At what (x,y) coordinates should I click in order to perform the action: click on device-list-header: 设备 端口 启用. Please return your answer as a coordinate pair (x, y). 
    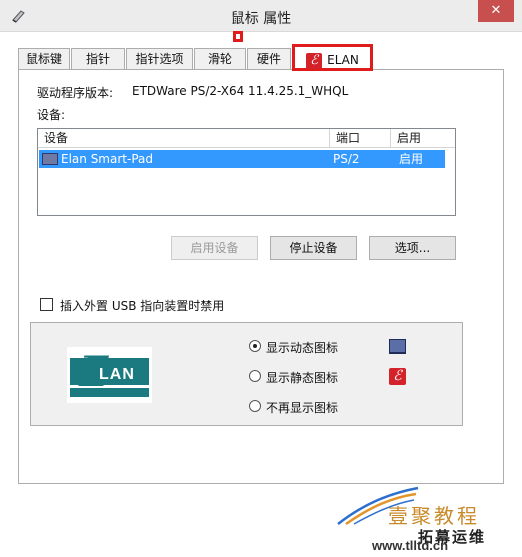
    Looking at the image, I should click on (246, 138).